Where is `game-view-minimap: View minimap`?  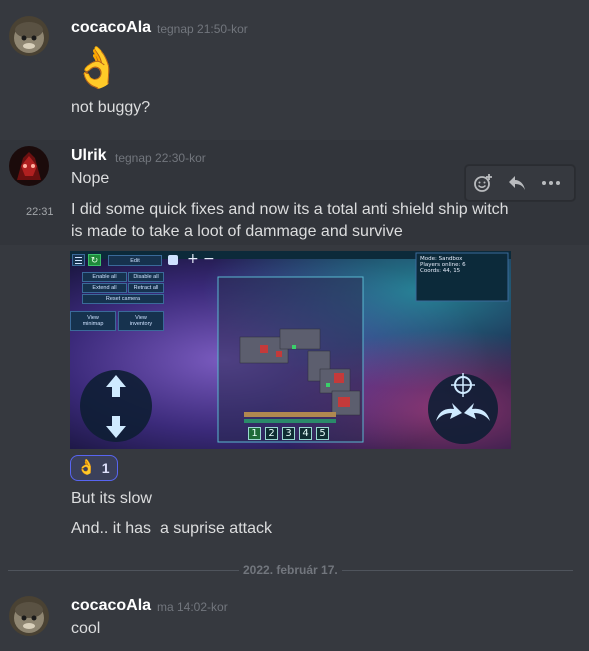 game-view-minimap: View minimap is located at coordinates (93, 321).